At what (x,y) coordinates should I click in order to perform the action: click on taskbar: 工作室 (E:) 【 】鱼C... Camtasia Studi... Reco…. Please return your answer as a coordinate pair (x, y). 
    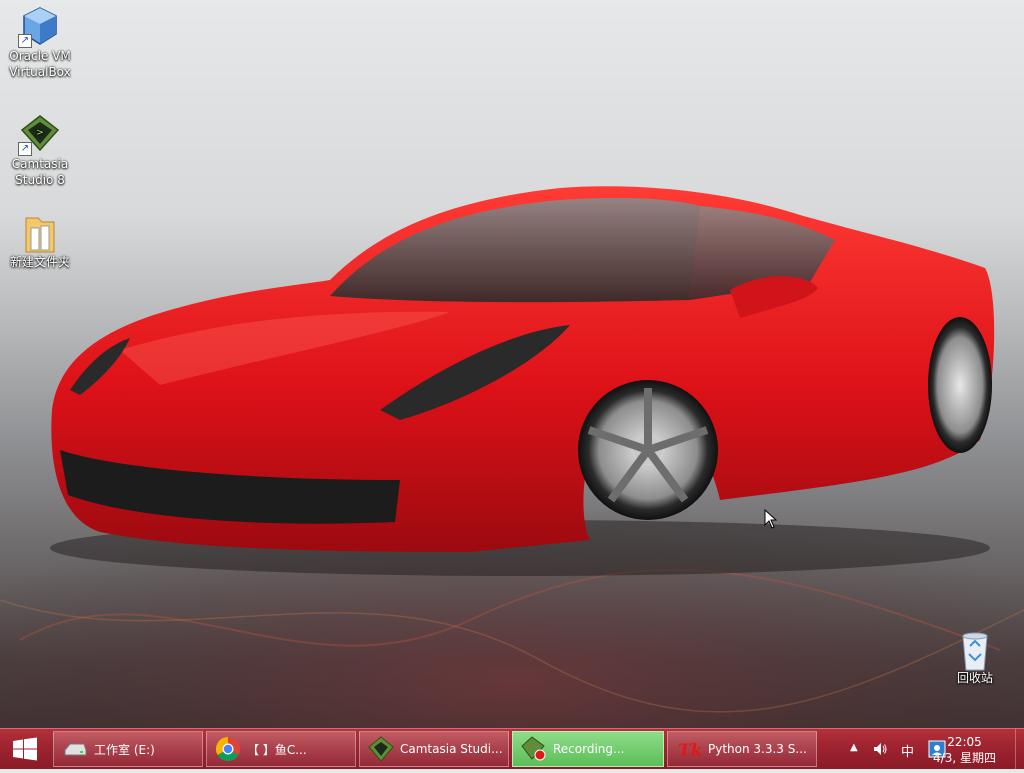
    Looking at the image, I should click on (512, 748).